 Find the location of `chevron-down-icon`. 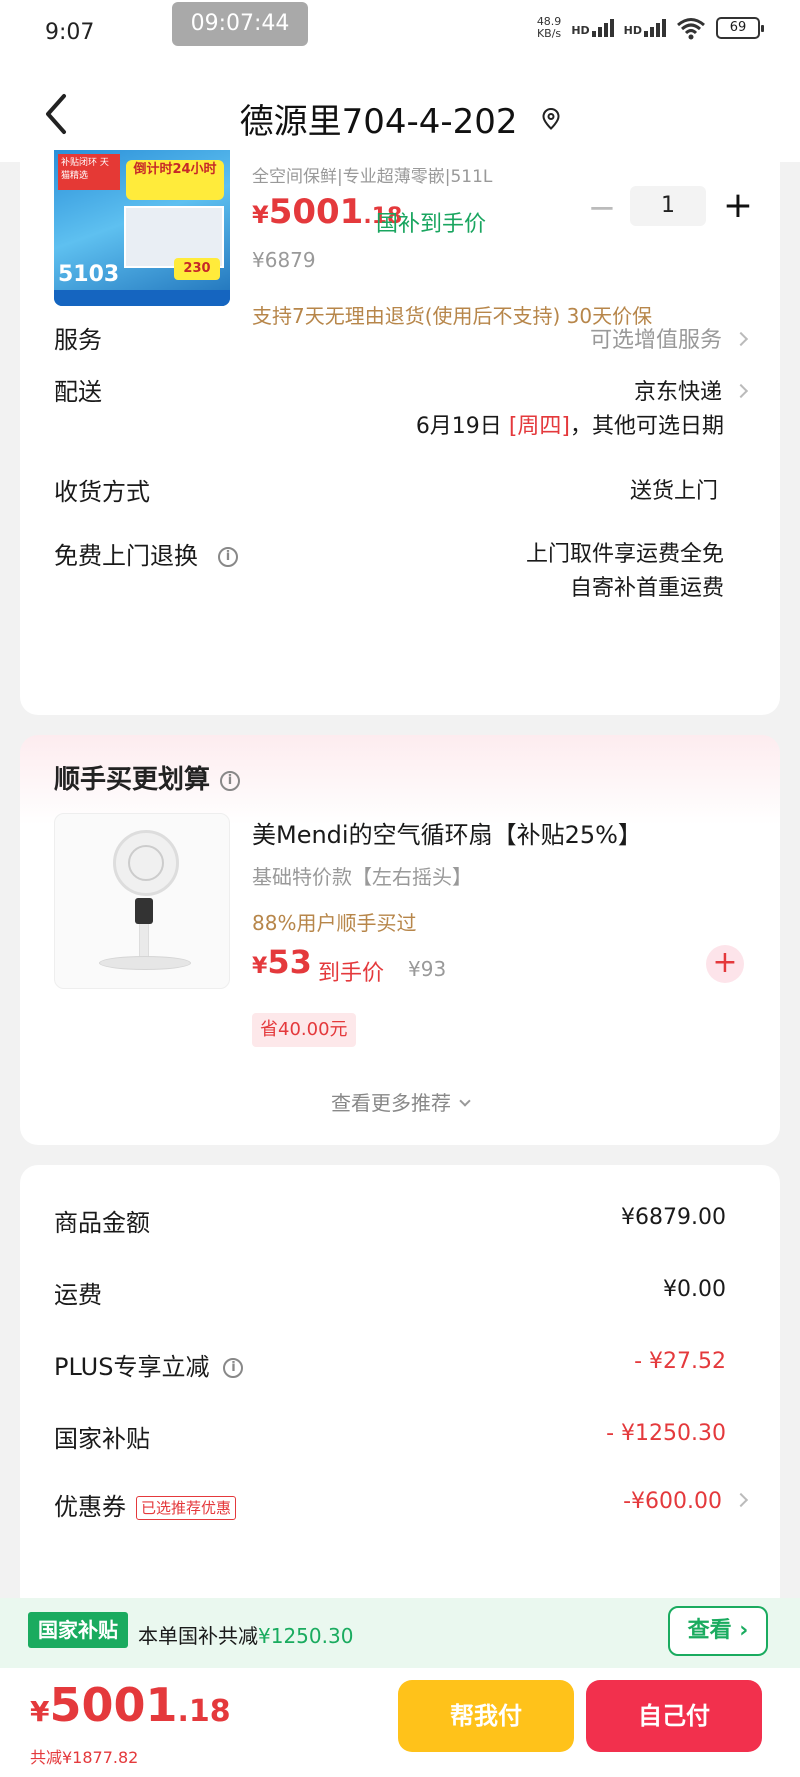

chevron-down-icon is located at coordinates (465, 1101).